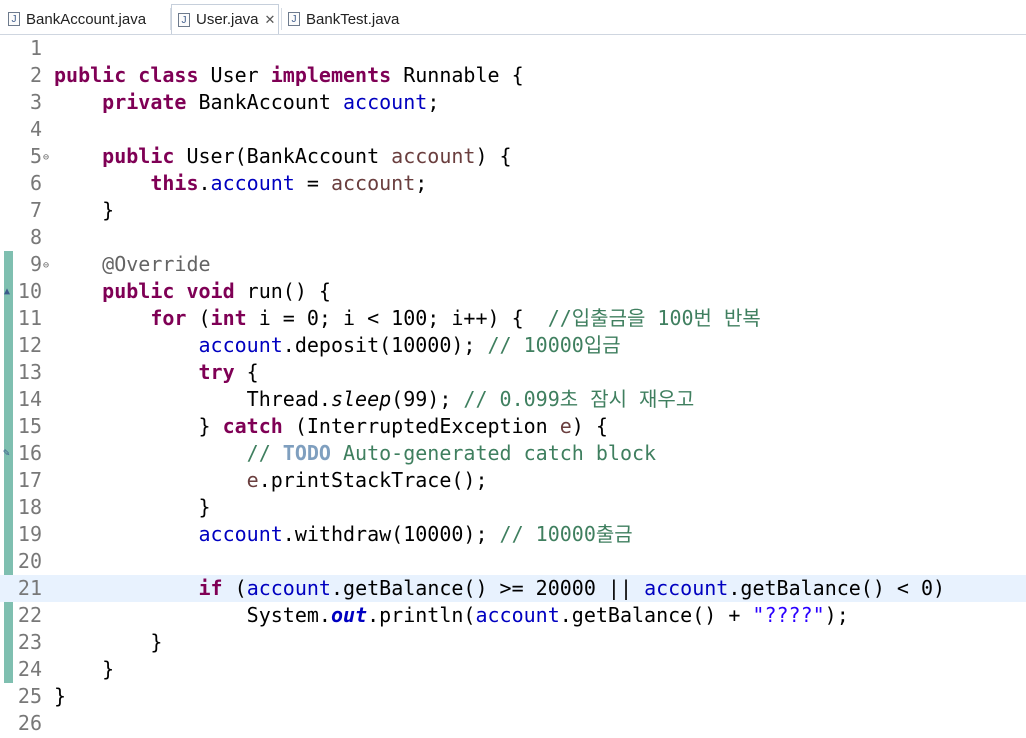 This screenshot has width=1026, height=738. Describe the element at coordinates (29, 615) in the screenshot. I see `line-number: 22` at that location.